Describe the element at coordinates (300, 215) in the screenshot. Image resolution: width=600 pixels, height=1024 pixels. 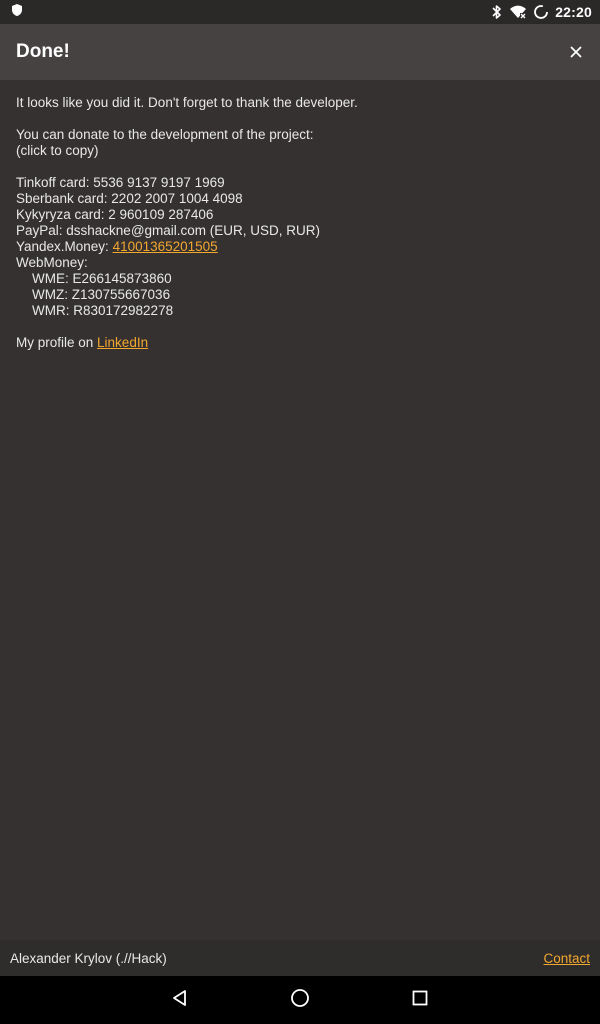
I see `kykyryza-card: Kykyryza card: 2 960109 287406` at that location.